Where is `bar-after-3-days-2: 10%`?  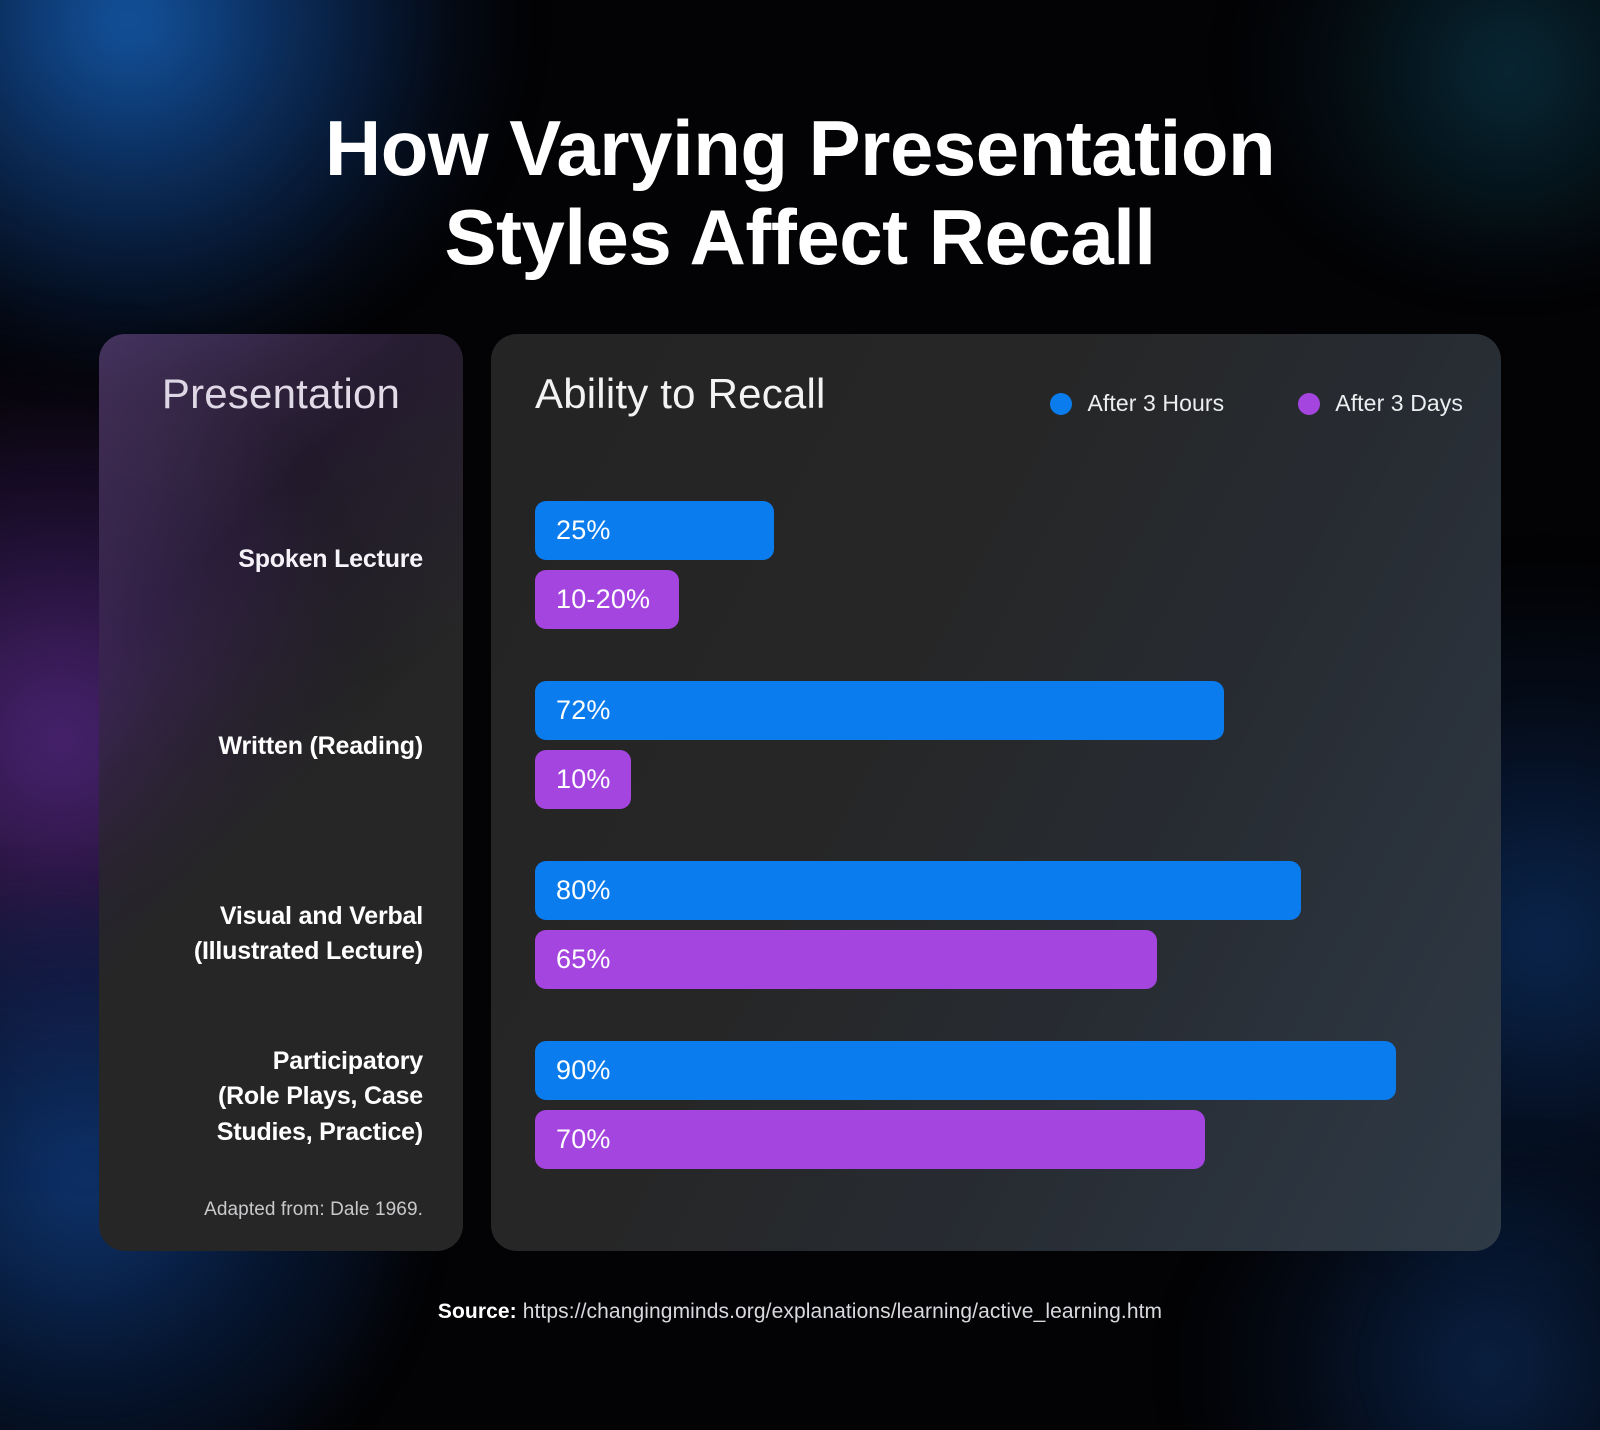 bar-after-3-days-2: 10% is located at coordinates (583, 779).